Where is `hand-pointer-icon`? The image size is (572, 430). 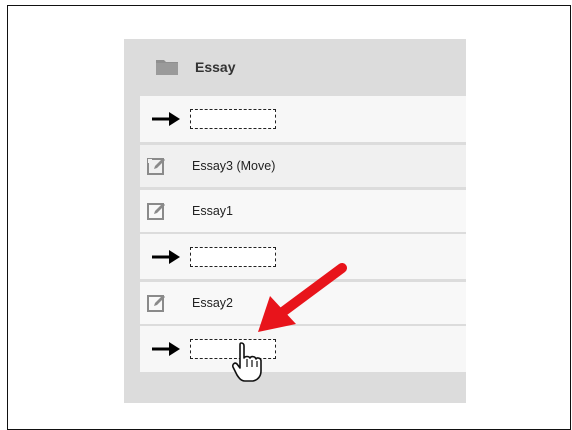
hand-pointer-icon is located at coordinates (247, 362).